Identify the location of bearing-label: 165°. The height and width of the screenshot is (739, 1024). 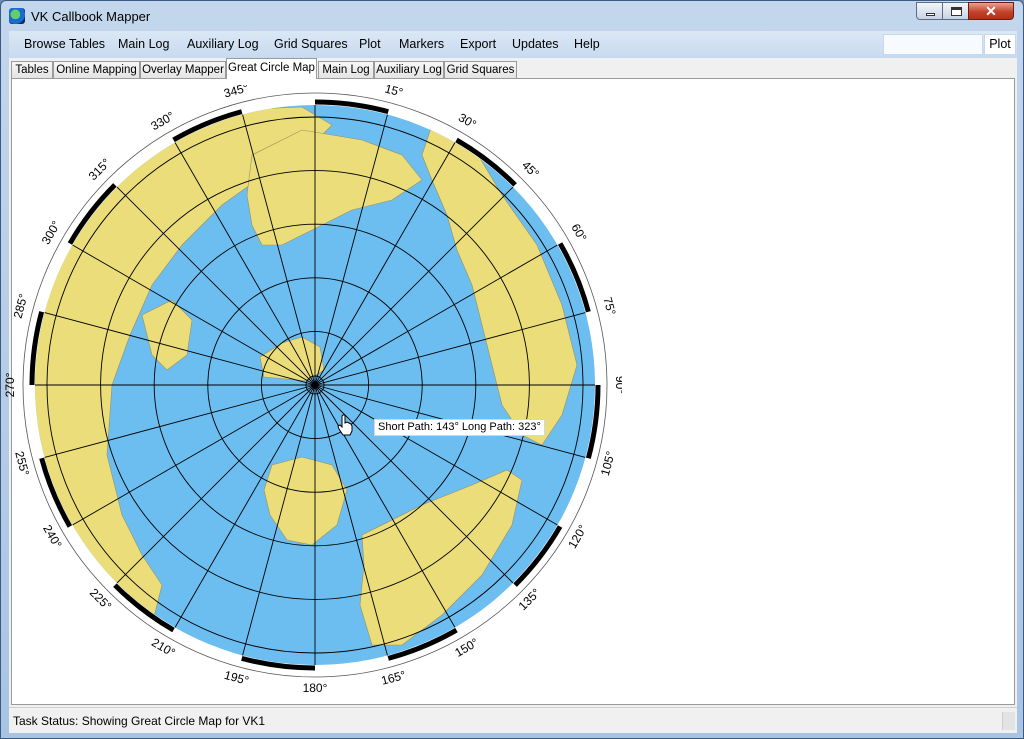
(394, 678).